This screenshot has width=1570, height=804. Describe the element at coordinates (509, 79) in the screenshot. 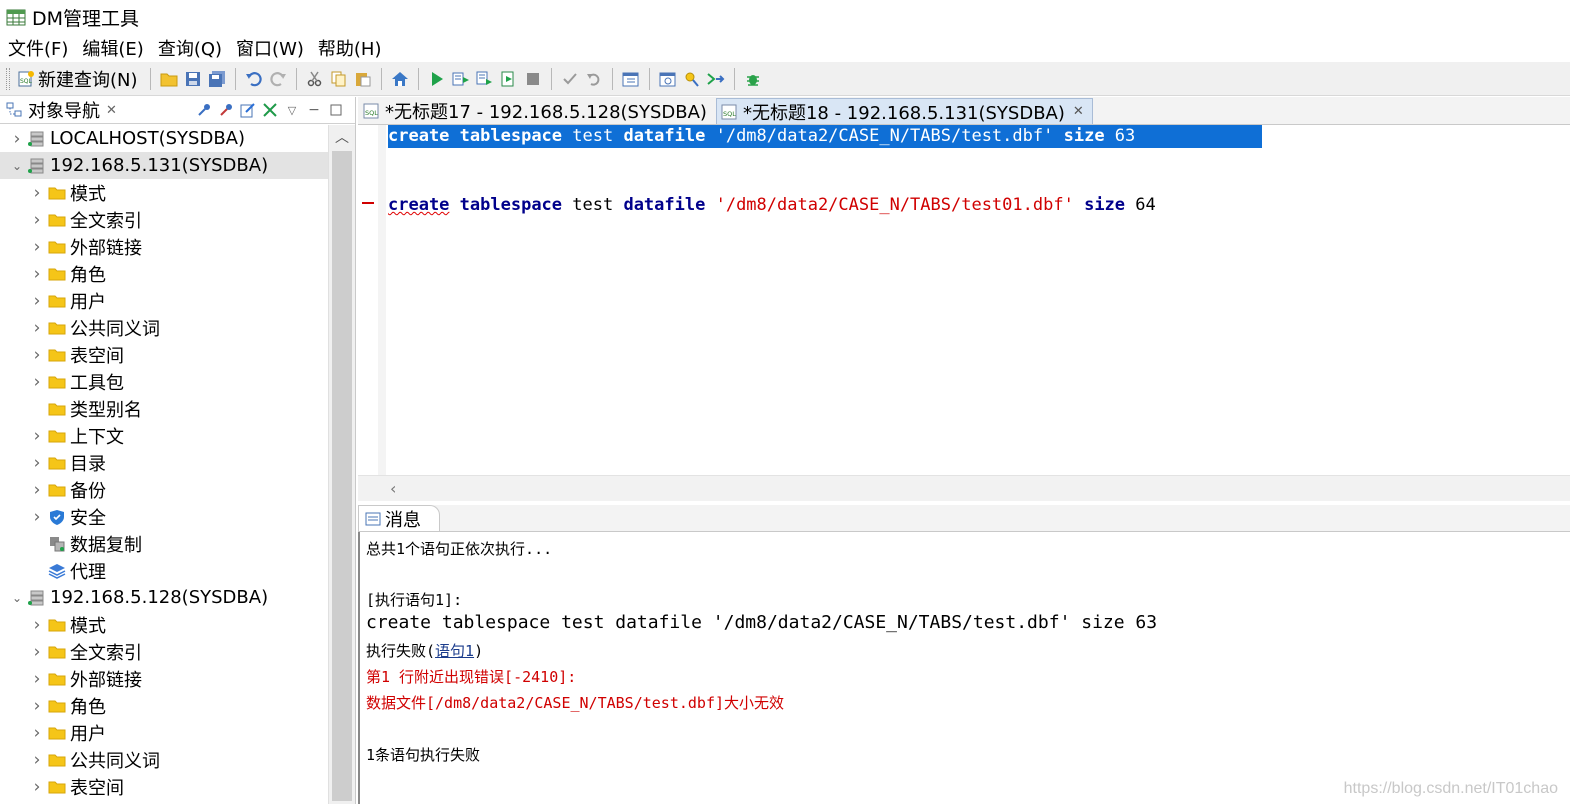

I see `execute-plan-icon` at that location.